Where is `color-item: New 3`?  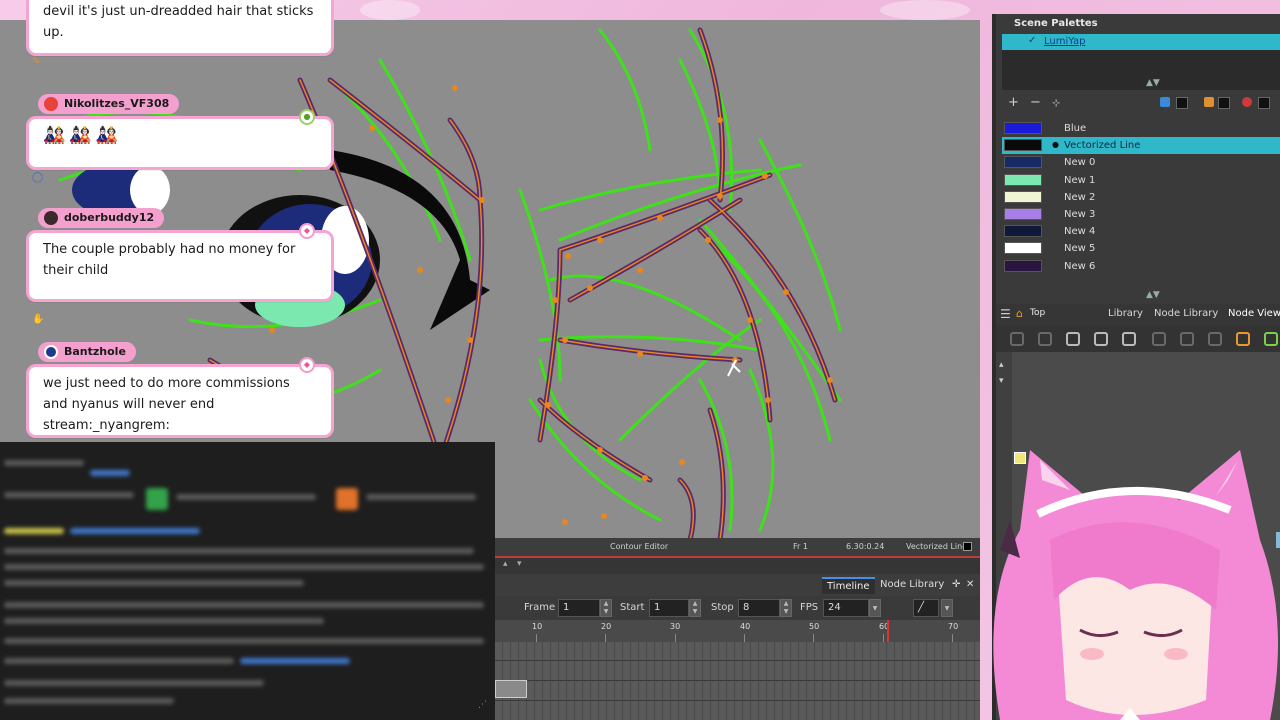 color-item: New 3 is located at coordinates (1141, 214).